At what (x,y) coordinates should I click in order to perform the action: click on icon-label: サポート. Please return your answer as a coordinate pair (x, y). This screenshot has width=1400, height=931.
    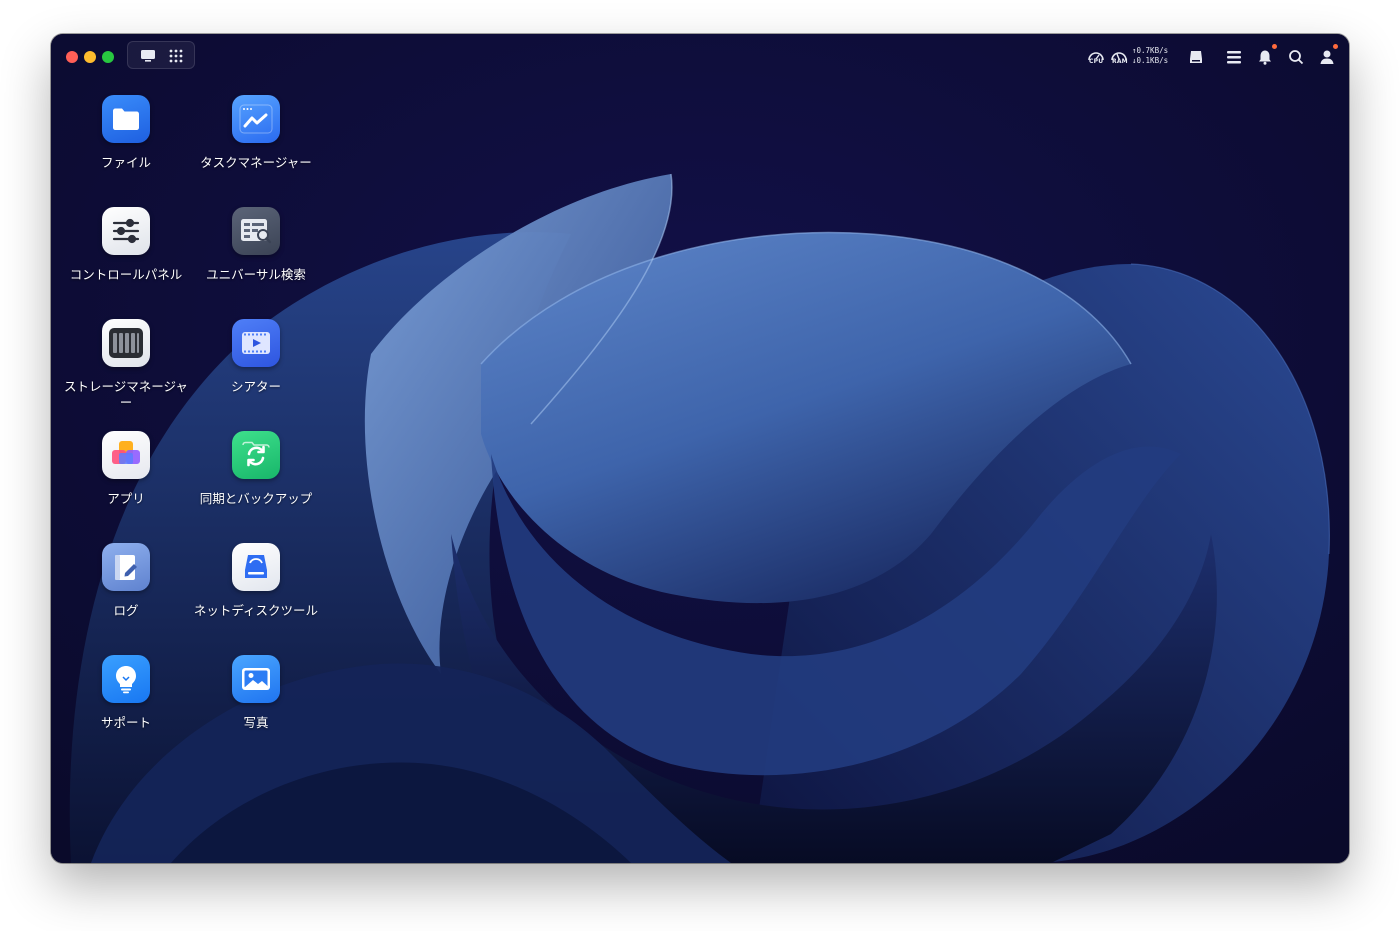
    Looking at the image, I should click on (125, 722).